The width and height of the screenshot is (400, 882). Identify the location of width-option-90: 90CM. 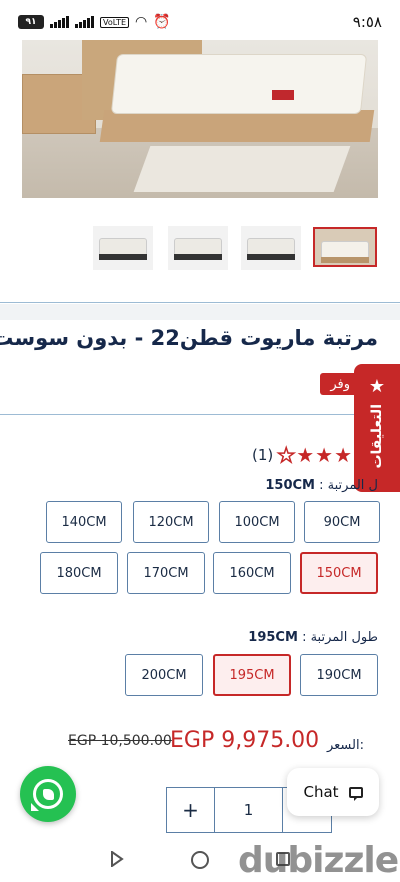
(342, 522).